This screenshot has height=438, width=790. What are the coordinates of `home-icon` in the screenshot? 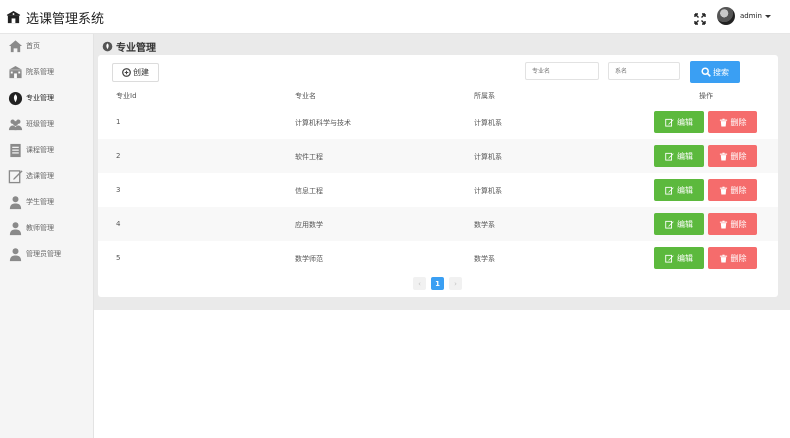 It's located at (15, 45).